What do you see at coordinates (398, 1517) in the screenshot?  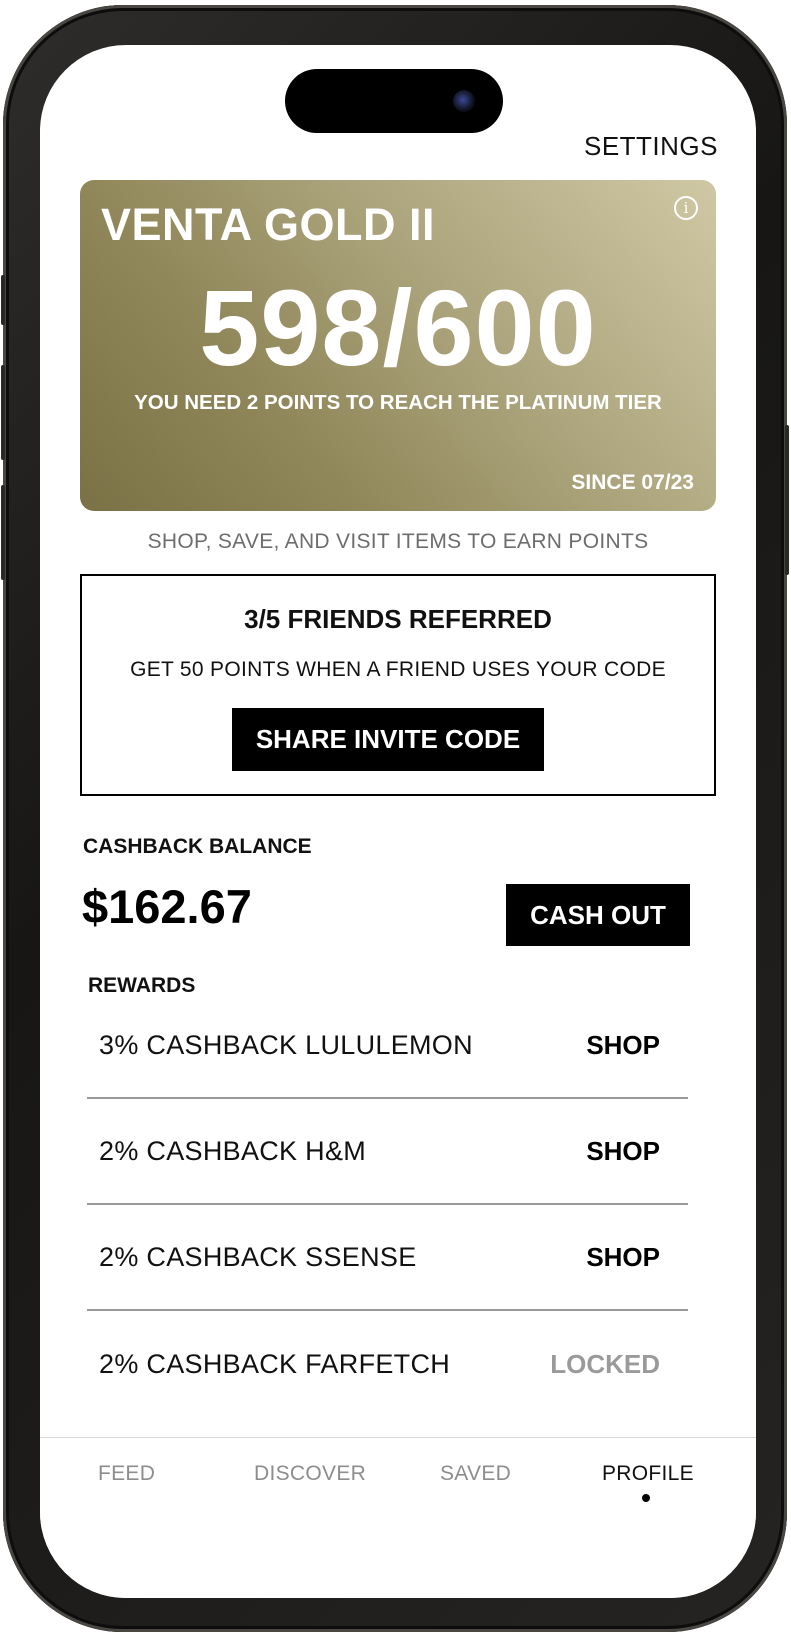 I see `tab-bar: FEED DISCOVER SAVED PROFILE` at bounding box center [398, 1517].